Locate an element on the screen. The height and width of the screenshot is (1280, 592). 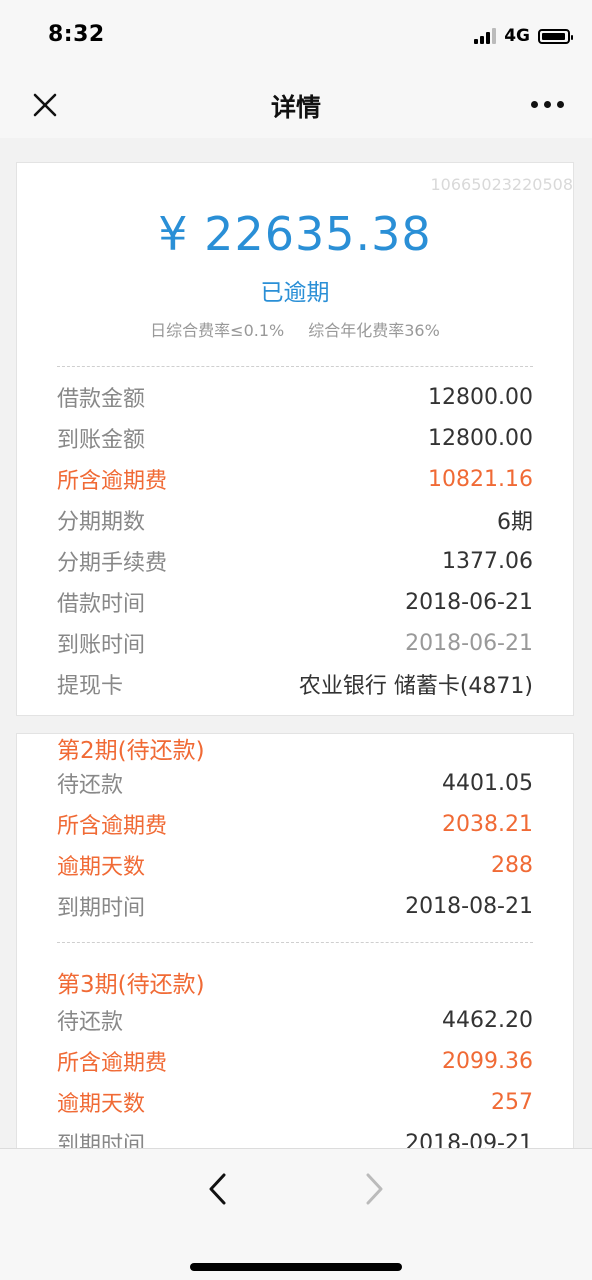
period-value: 2038.21 is located at coordinates (487, 824).